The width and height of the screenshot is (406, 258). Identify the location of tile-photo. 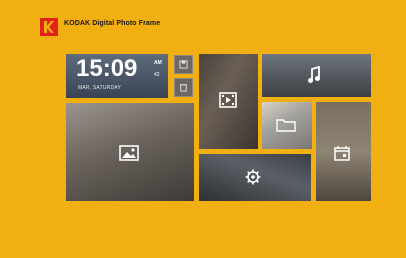
(130, 152).